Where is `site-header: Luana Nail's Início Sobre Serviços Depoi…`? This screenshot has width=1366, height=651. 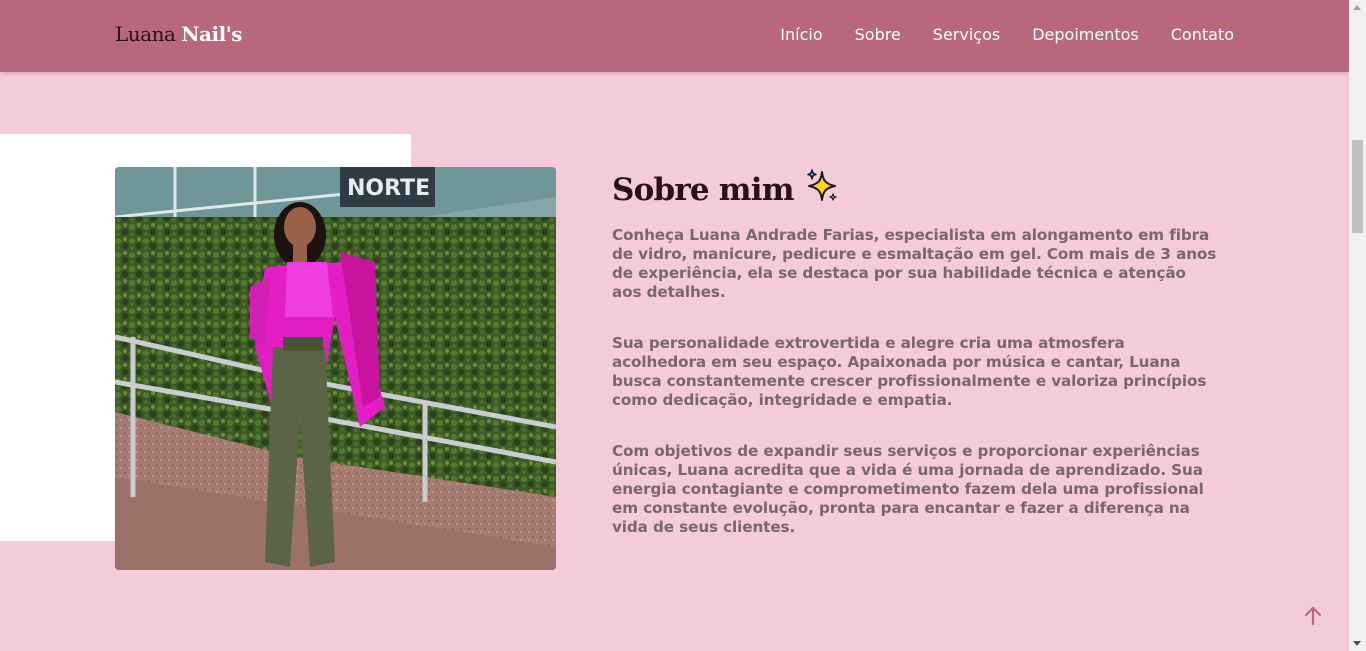
site-header: Luana Nail's Início Sobre Serviços Depoi… is located at coordinates (674, 36).